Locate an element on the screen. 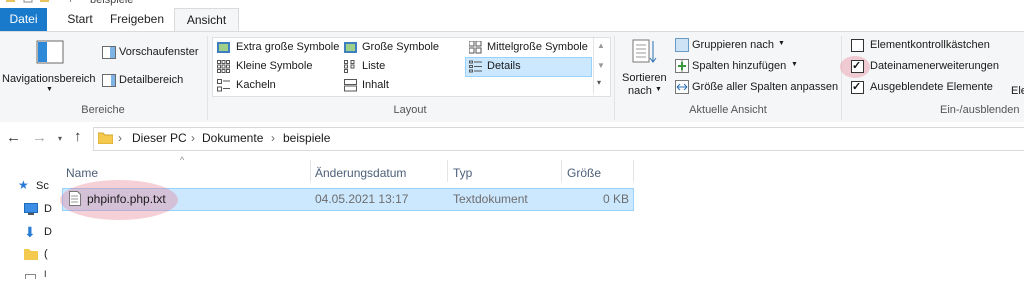 The width and height of the screenshot is (1024, 282). text-file-icon is located at coordinates (75, 200).